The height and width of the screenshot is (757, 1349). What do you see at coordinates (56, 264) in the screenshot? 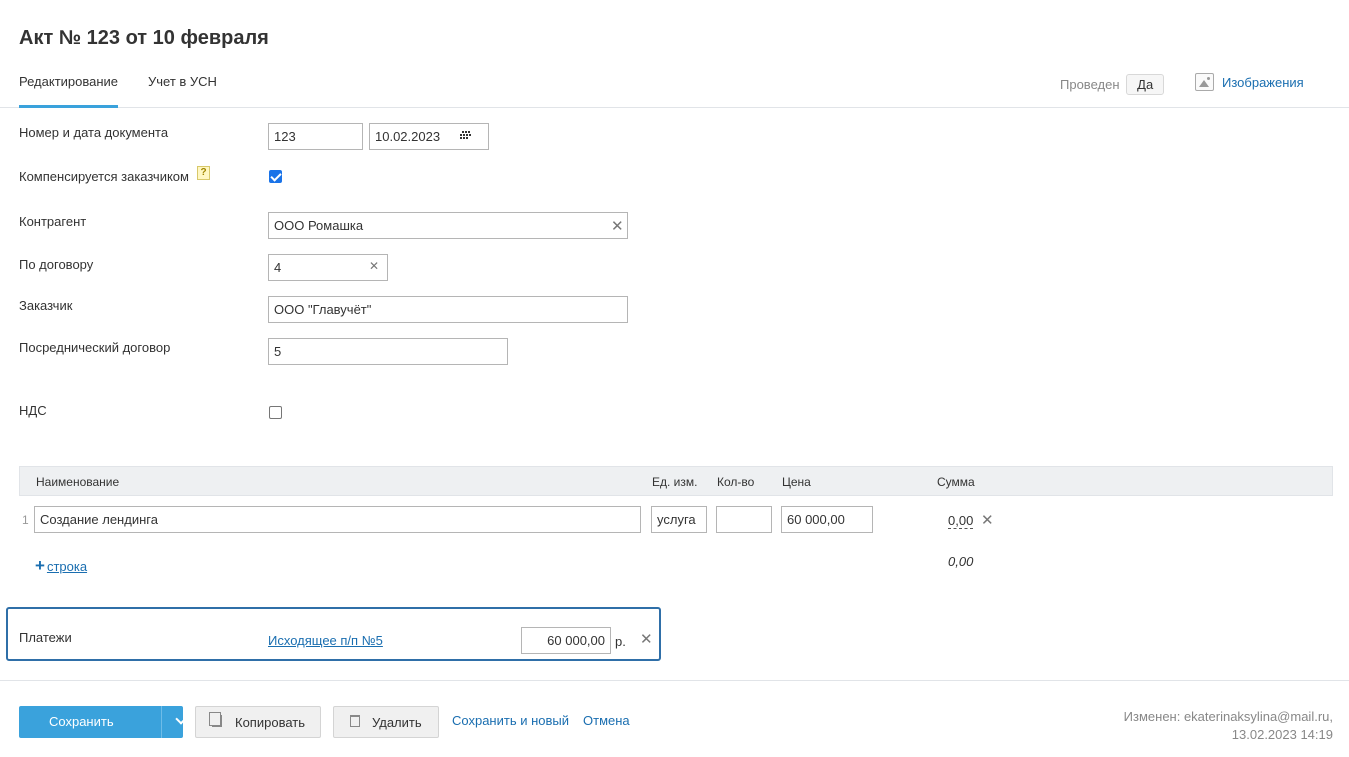
I see `contract-label: По договору` at bounding box center [56, 264].